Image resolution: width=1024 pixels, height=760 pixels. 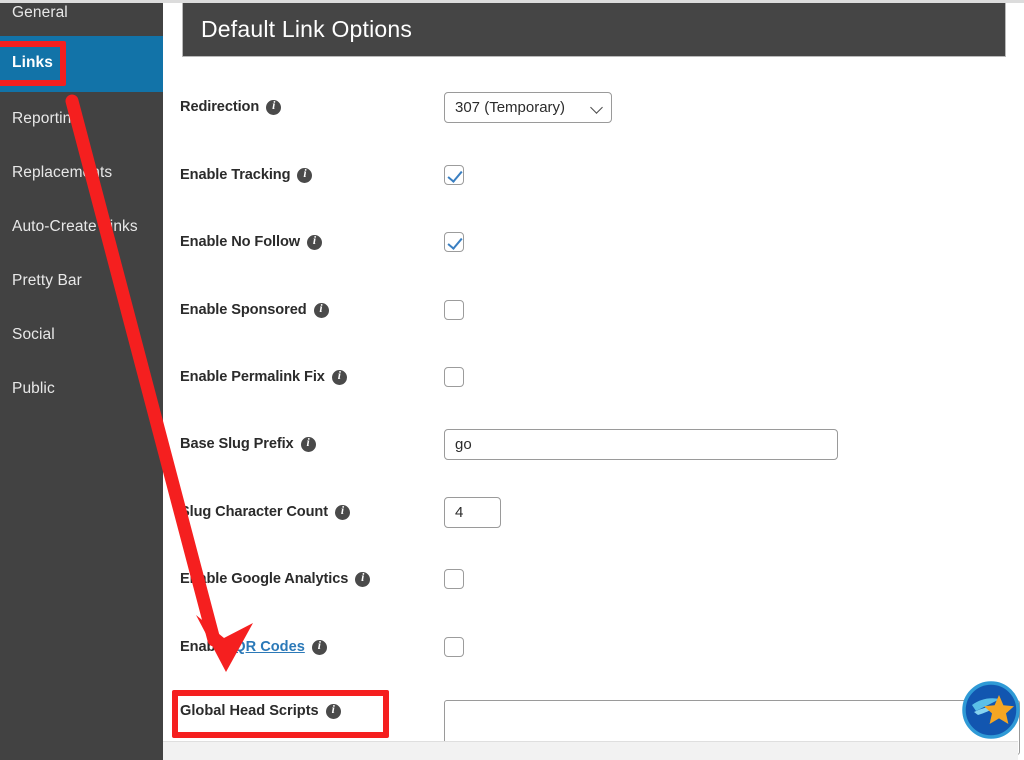 What do you see at coordinates (590, 242) in the screenshot?
I see `row-enable-no-follow: Enable No Follow i` at bounding box center [590, 242].